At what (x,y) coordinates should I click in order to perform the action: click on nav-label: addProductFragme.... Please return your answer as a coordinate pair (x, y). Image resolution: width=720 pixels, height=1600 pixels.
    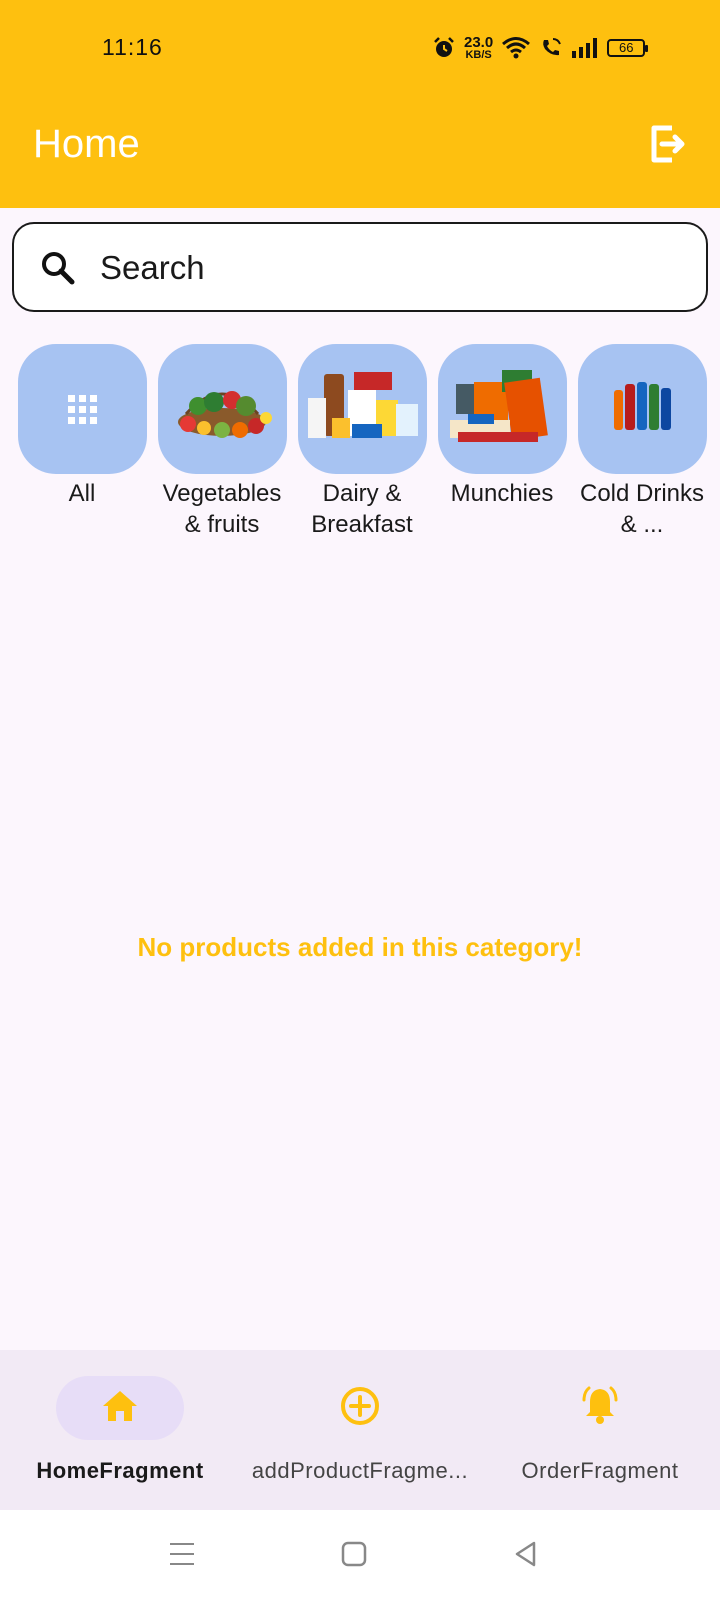
    Looking at the image, I should click on (360, 1470).